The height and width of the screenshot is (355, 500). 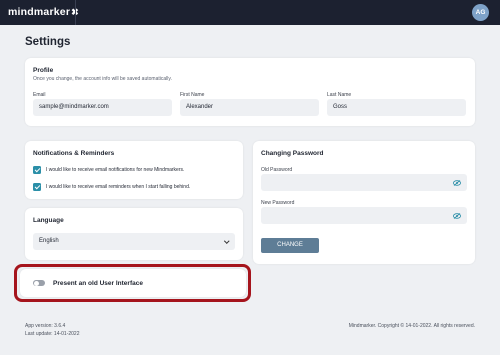 I want to click on brand-logo: mindmarker✖, so click(x=43, y=12).